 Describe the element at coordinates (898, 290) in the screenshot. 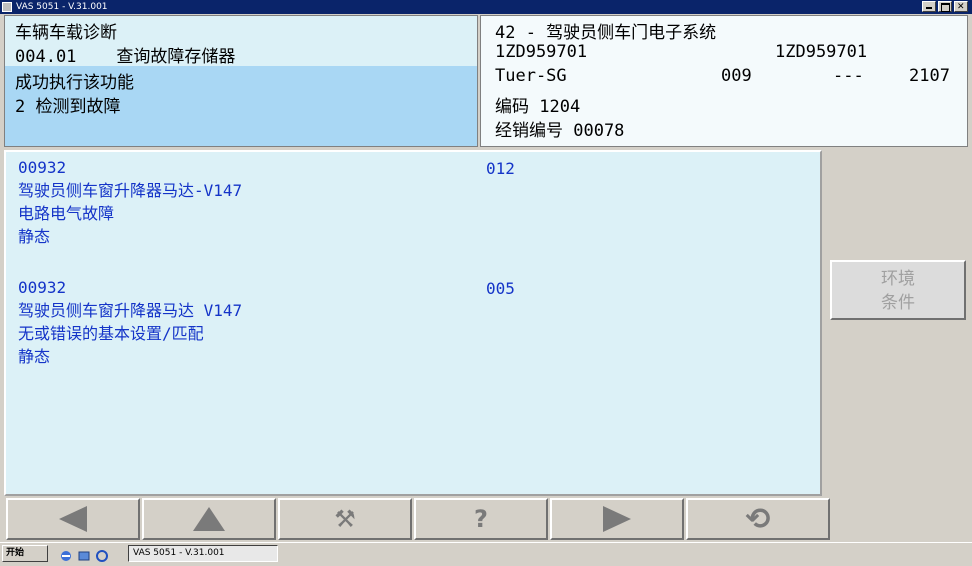

I see `environment-conditions-button: 环境 条件` at that location.